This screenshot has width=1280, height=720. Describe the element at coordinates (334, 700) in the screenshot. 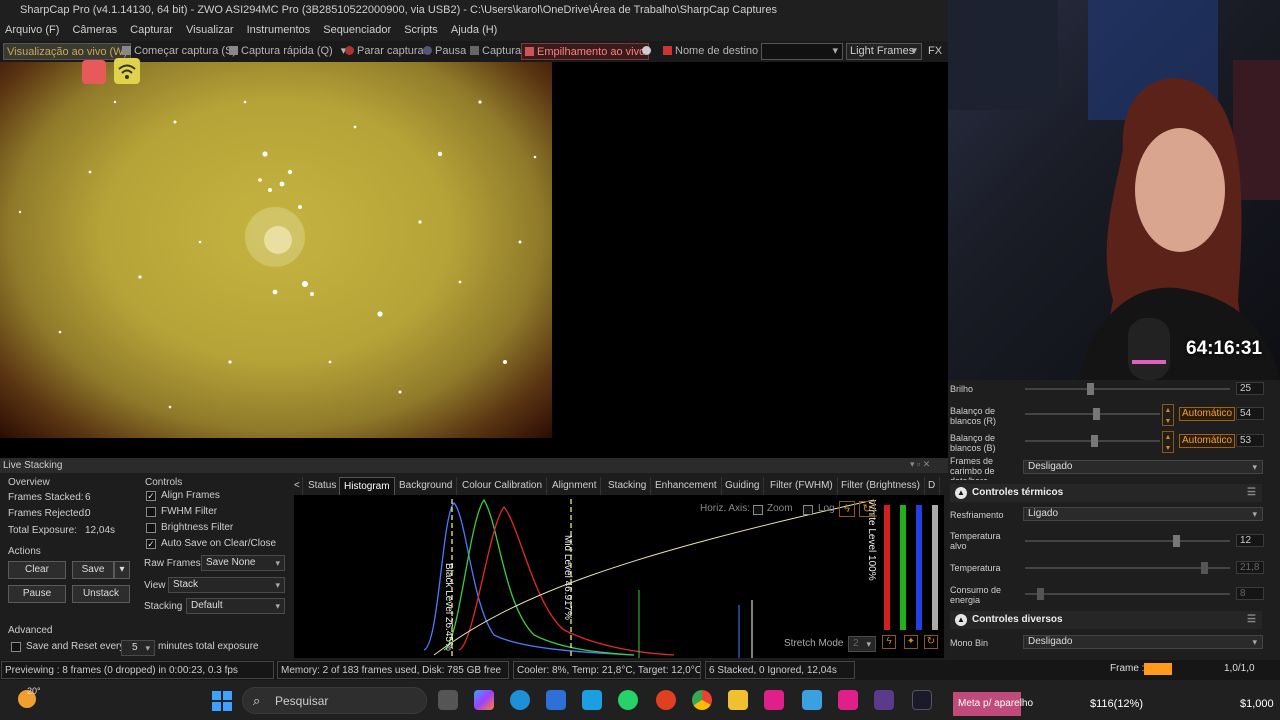

I see `taskbar-search-box: ⌕ Pesquisar` at that location.